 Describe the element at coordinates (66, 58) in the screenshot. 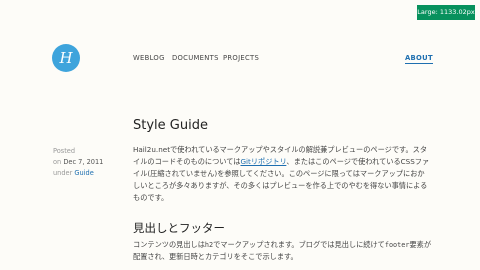

I see `site-logo: H` at that location.